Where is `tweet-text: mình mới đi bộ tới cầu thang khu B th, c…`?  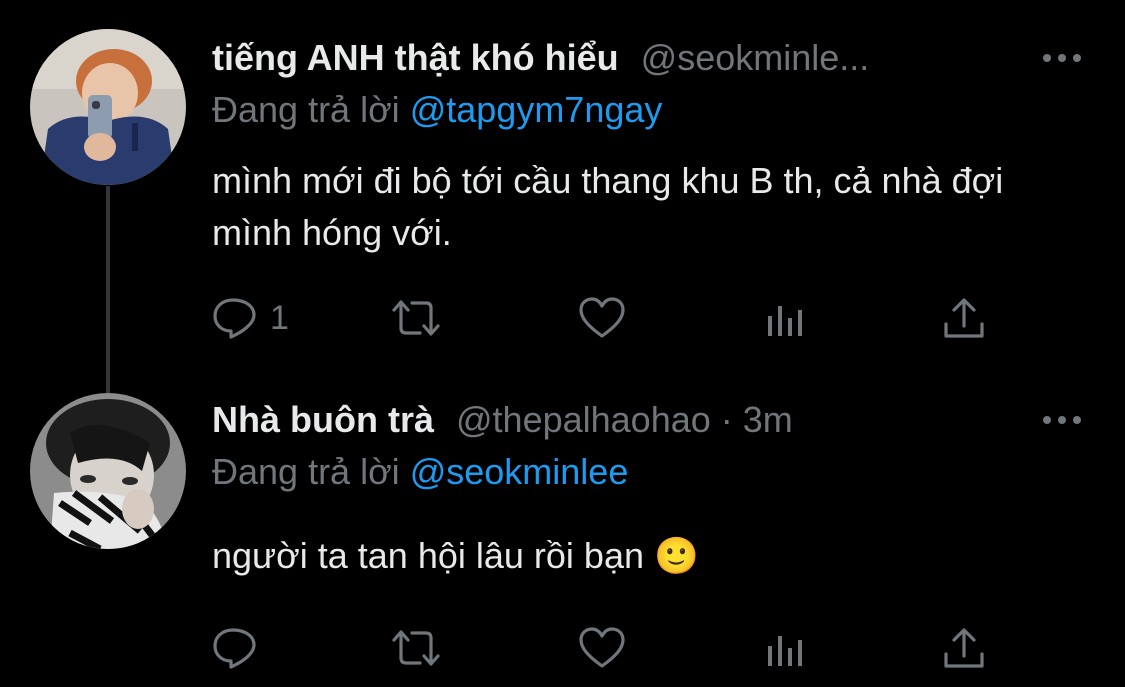 tweet-text: mình mới đi bộ tới cầu thang khu B th, c… is located at coordinates (608, 206).